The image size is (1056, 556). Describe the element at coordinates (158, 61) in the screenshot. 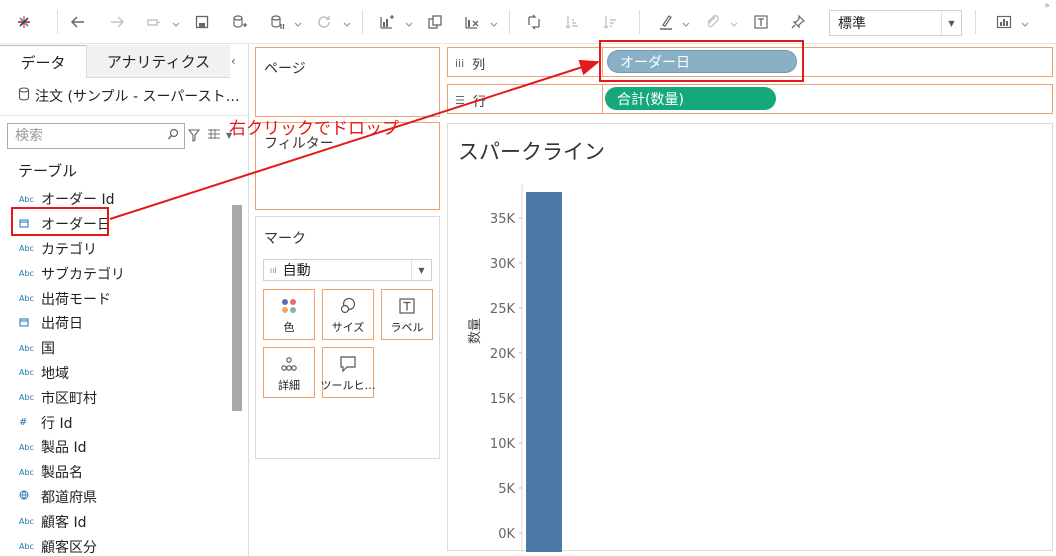

I see `tab-analytics: アナリティクス` at that location.